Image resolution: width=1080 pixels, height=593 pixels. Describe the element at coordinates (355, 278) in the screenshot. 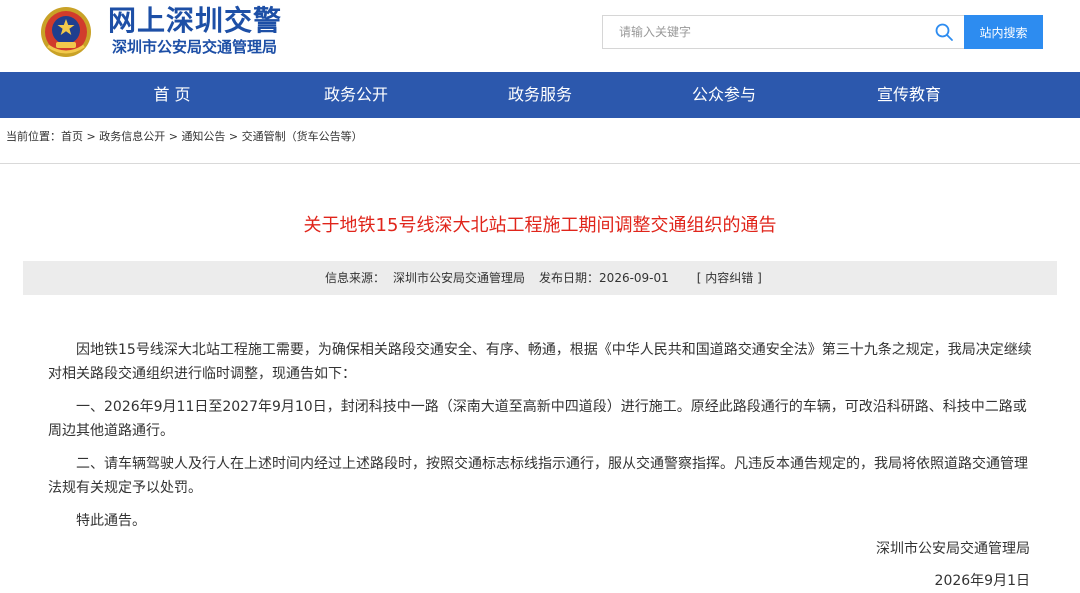

I see `source-label: 信息来源：` at that location.